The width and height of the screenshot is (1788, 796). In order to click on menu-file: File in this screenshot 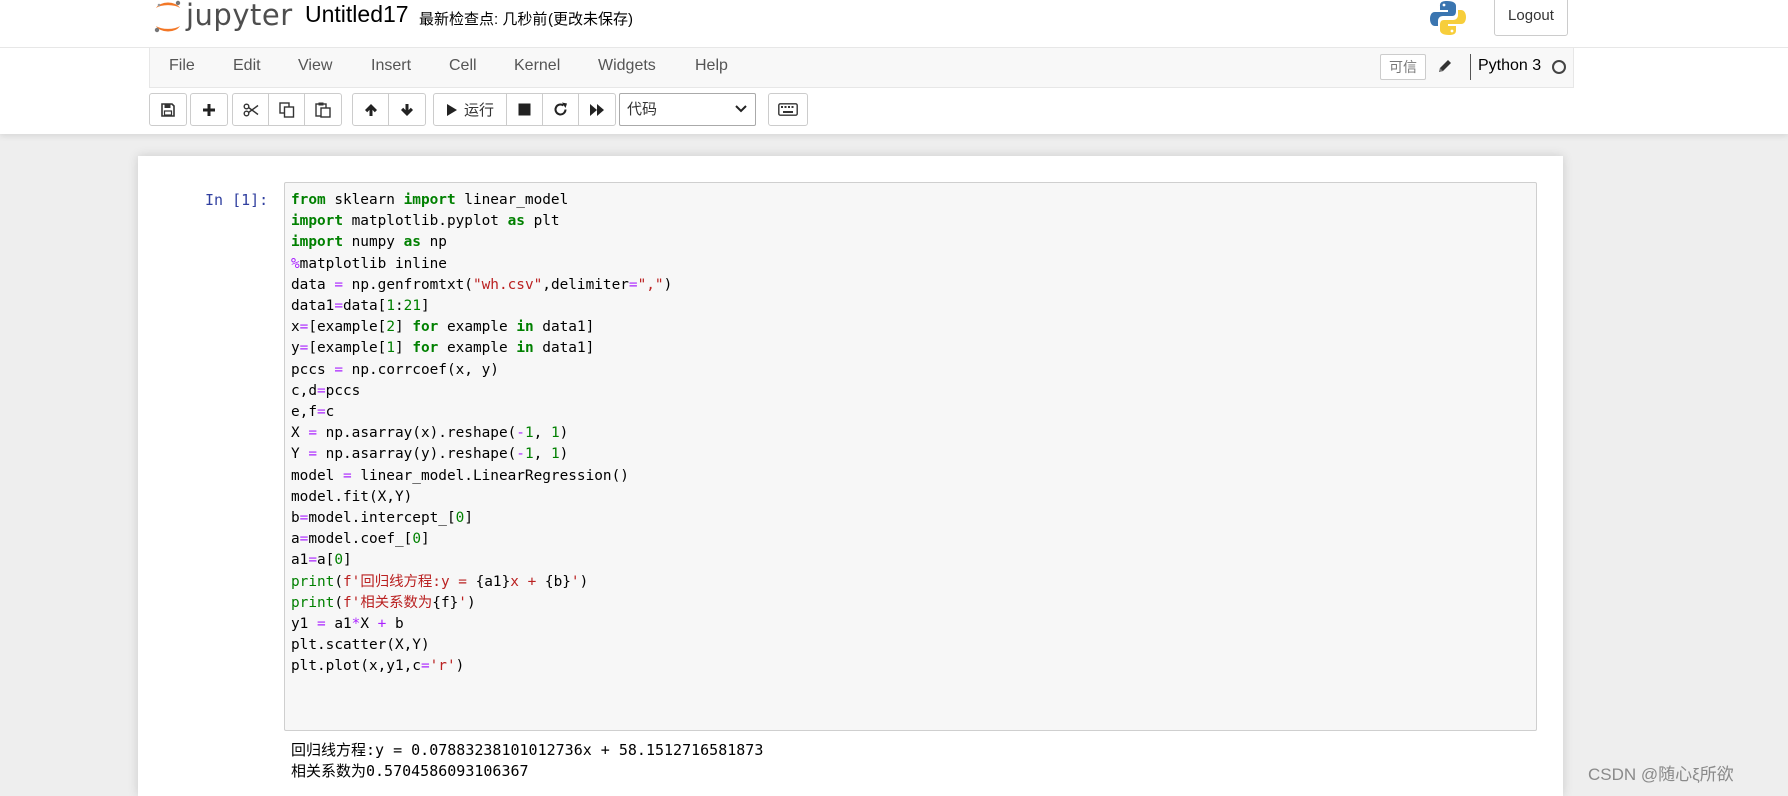, I will do `click(182, 66)`.